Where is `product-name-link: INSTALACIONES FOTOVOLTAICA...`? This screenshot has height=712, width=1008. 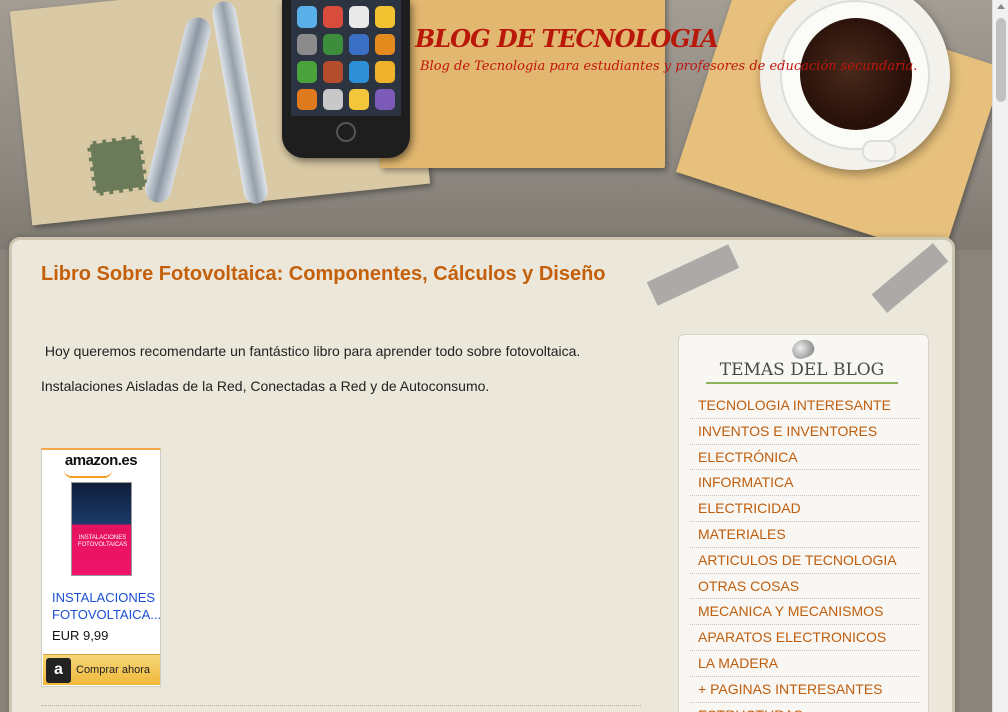 product-name-link: INSTALACIONES FOTOVOLTAICA... is located at coordinates (107, 606).